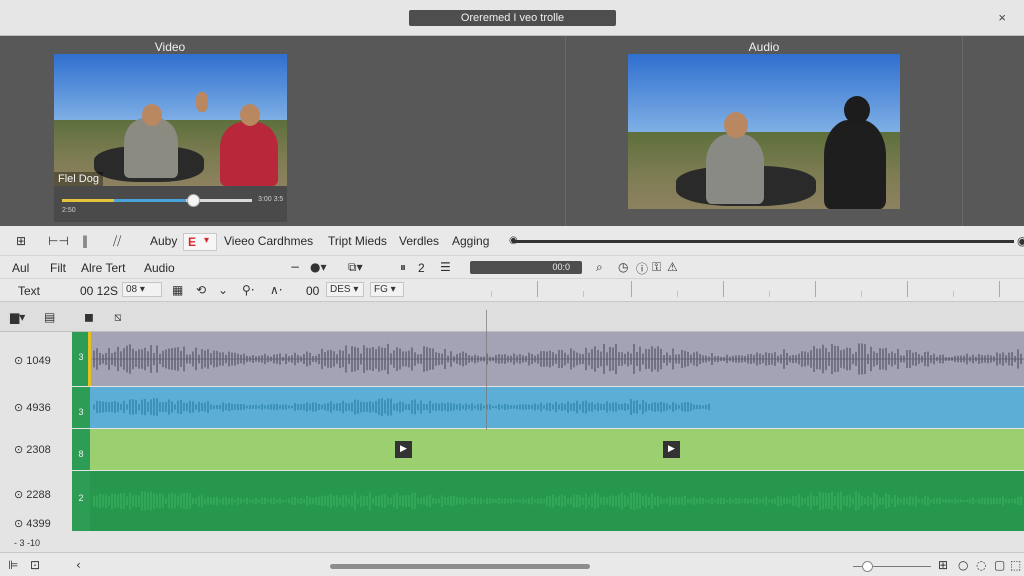  I want to click on timecode: 00 12S, so click(99, 291).